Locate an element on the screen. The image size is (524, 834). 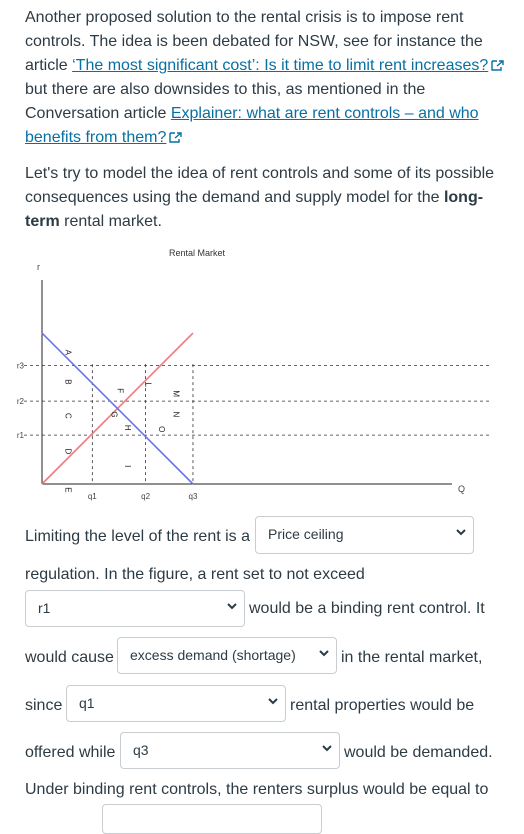
area-label-L: L is located at coordinates (148, 385).